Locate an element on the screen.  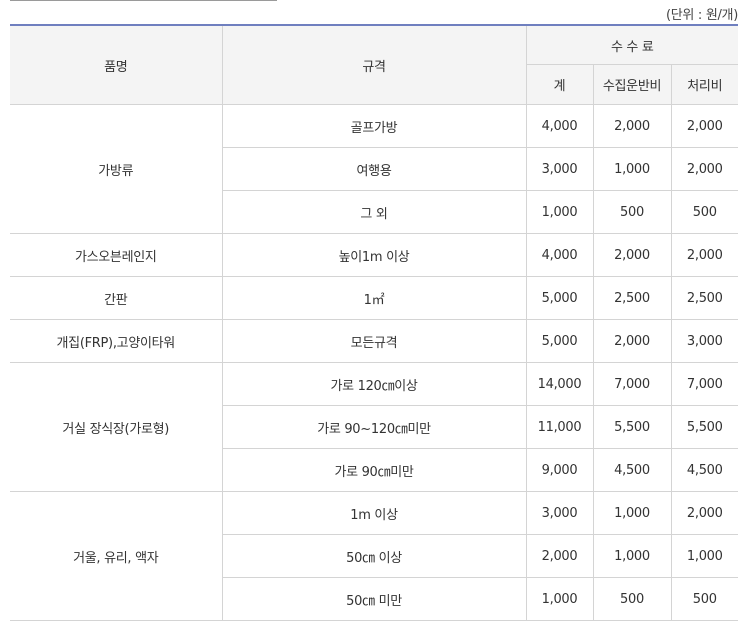
total-cell: 9,000 is located at coordinates (559, 470).